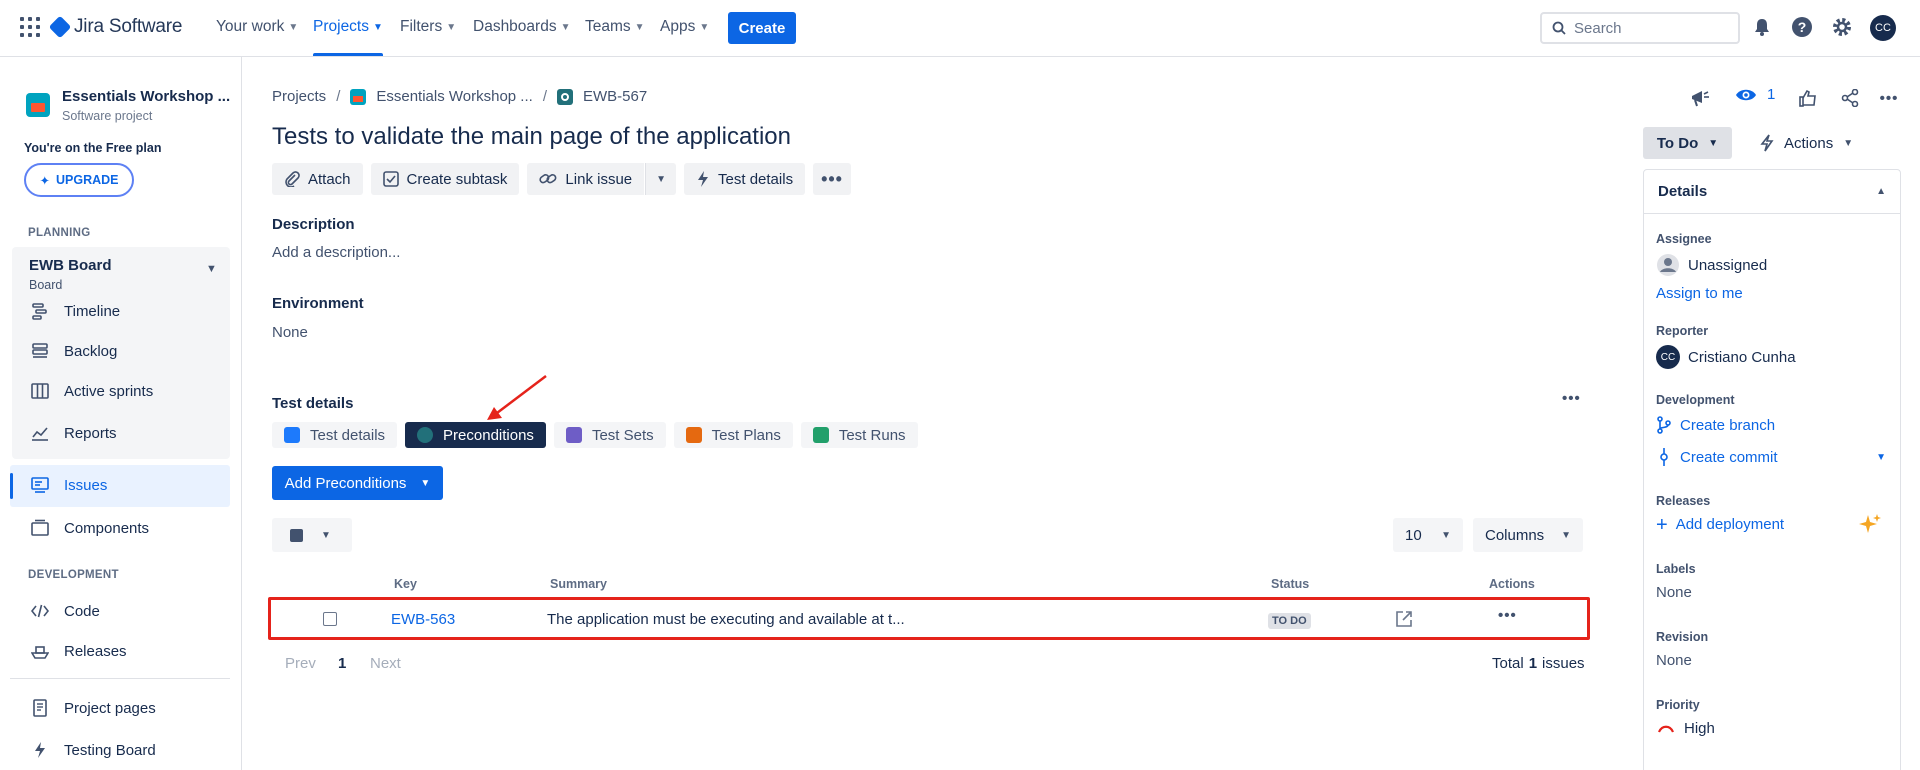  I want to click on tab-test-plans: Test Plans, so click(733, 435).